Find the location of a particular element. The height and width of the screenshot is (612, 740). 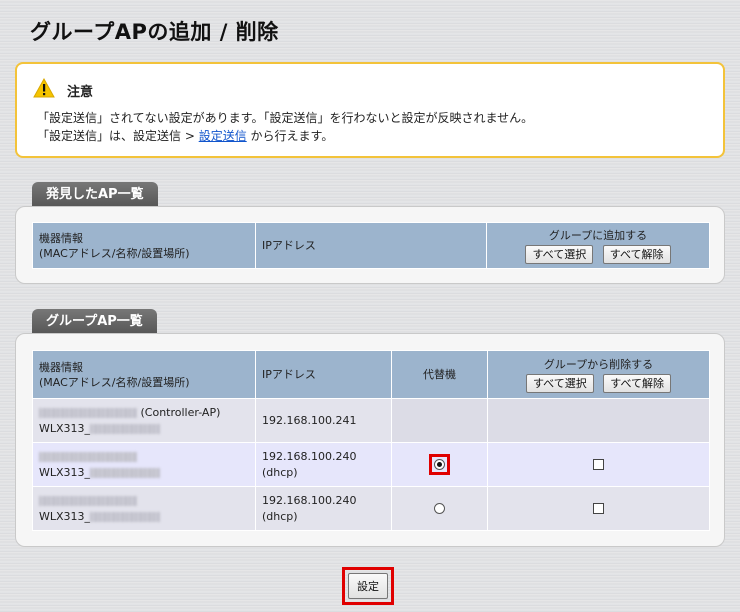

discovered-select-all-button: すべて選択 is located at coordinates (559, 254).